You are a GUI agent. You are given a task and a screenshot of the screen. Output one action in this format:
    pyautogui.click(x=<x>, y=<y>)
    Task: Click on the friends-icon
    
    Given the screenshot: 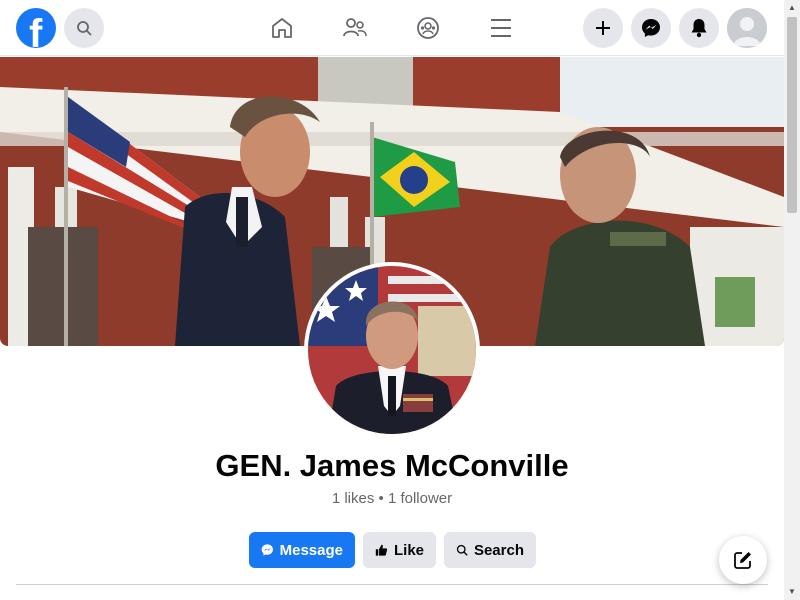 What is the action you would take?
    pyautogui.click(x=355, y=27)
    